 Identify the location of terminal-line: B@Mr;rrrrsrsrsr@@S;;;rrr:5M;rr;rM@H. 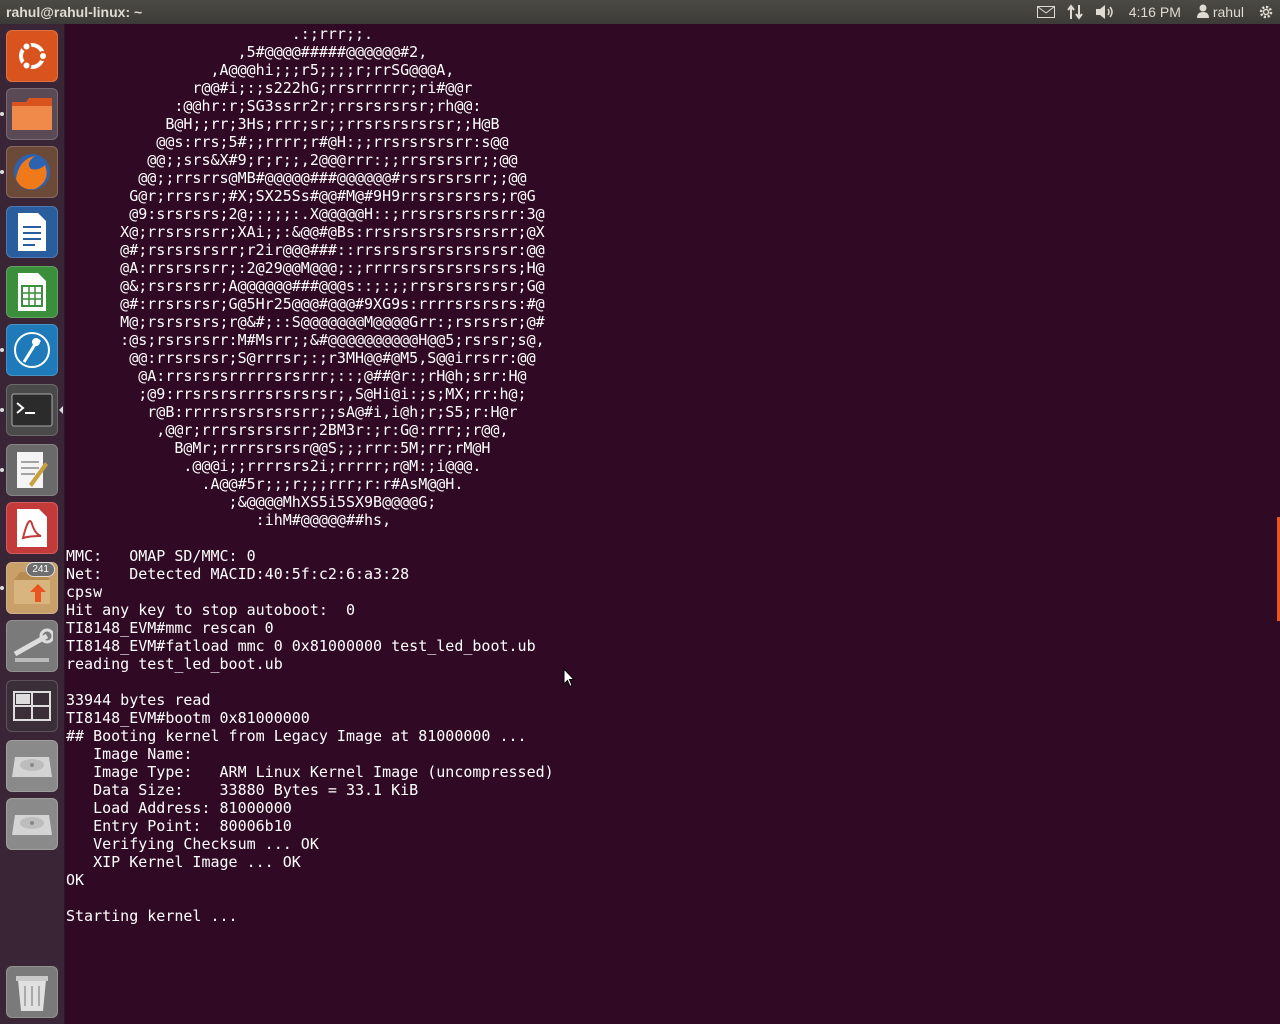
(278, 448).